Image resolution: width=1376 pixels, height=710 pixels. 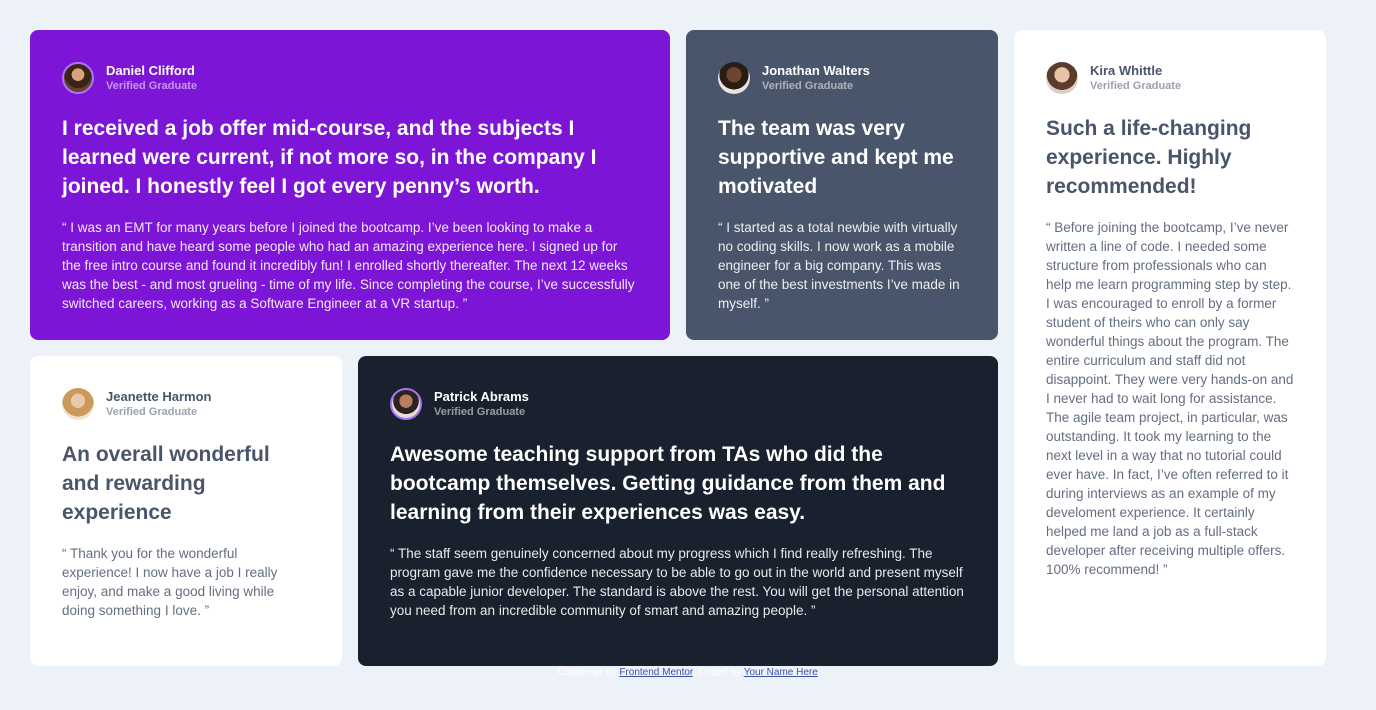 What do you see at coordinates (350, 78) in the screenshot?
I see `author-block: Daniel Clifford Verified Graduate` at bounding box center [350, 78].